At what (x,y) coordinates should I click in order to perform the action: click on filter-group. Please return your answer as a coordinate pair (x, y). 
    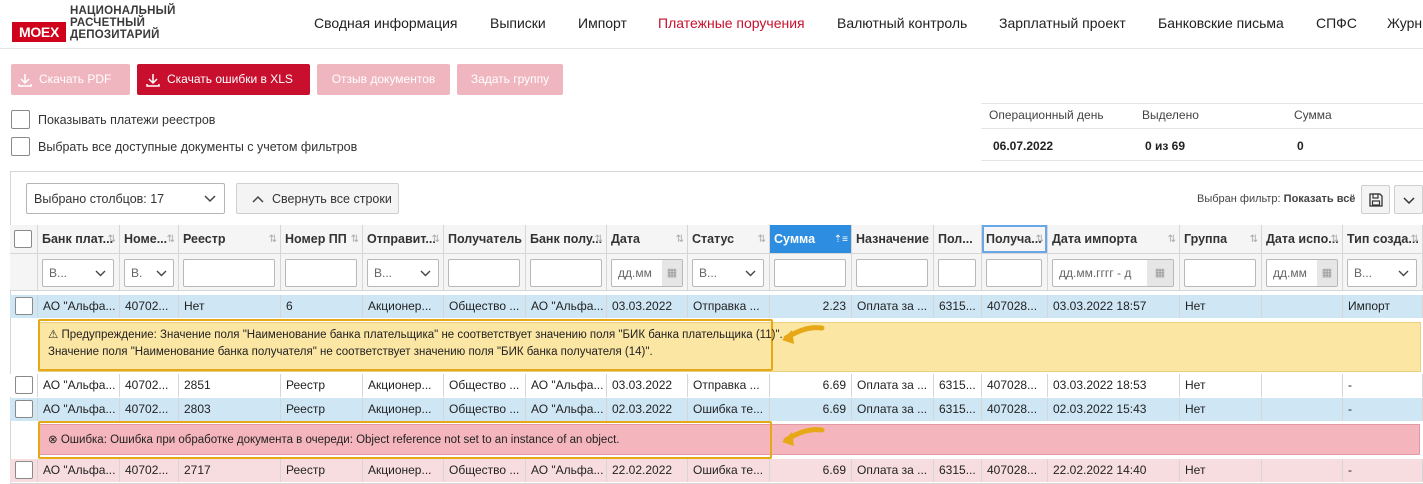
    Looking at the image, I should click on (1221, 272).